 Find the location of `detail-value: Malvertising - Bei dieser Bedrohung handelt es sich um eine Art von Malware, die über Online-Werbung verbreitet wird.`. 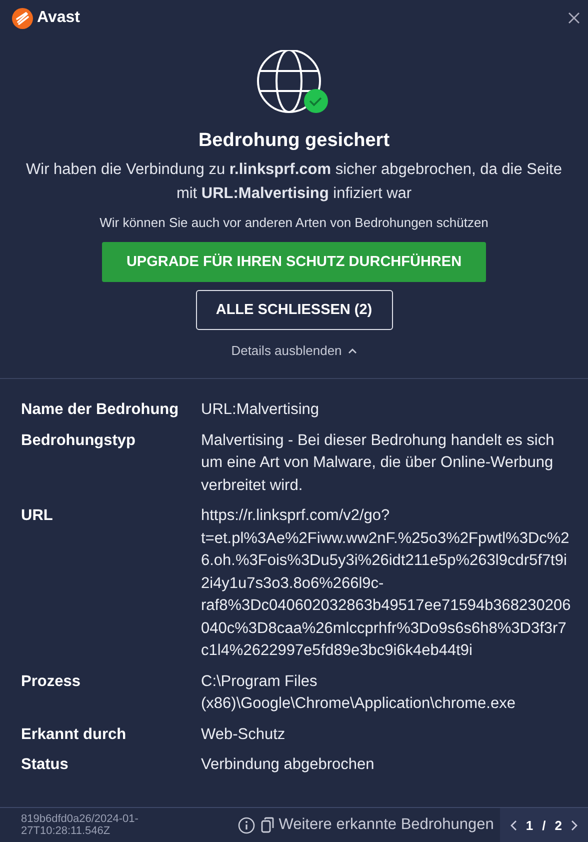

detail-value: Malvertising - Bei dieser Bedrohung handelt es sich um eine Art von Malware, die über Online-Werbung verbreitet wird. is located at coordinates (378, 463).